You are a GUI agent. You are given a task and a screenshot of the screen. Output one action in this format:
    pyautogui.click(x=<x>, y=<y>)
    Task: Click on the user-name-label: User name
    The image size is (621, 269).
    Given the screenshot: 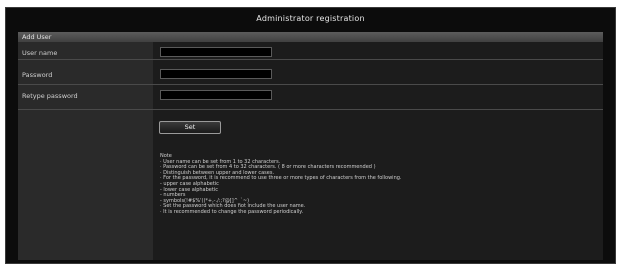 What is the action you would take?
    pyautogui.click(x=40, y=53)
    